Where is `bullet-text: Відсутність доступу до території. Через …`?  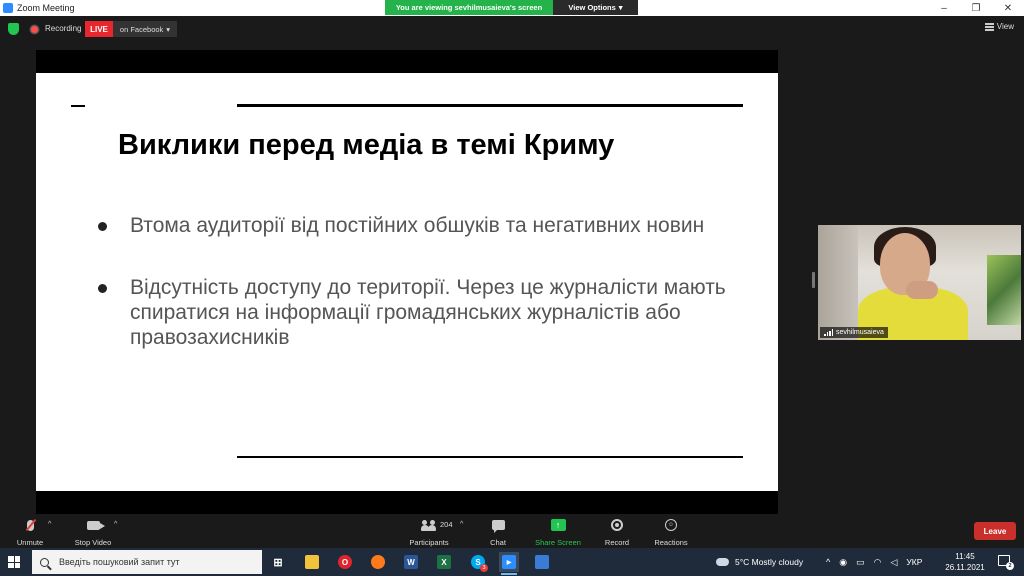 bullet-text: Відсутність доступу до території. Через … is located at coordinates (428, 312).